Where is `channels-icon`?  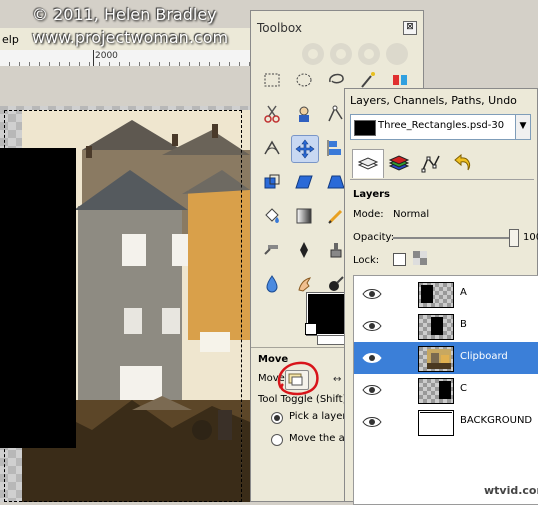 channels-icon is located at coordinates (399, 163).